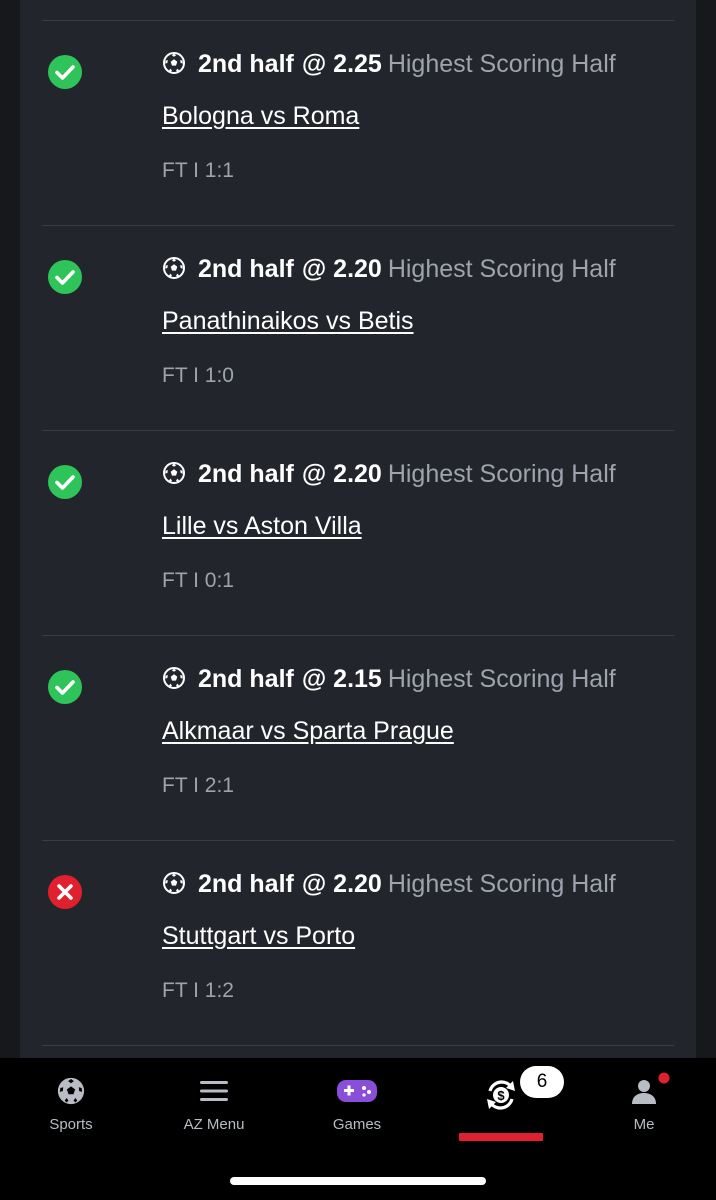 The height and width of the screenshot is (1200, 716). Describe the element at coordinates (214, 1124) in the screenshot. I see `nav-az-menu-label: AZ Menu` at that location.